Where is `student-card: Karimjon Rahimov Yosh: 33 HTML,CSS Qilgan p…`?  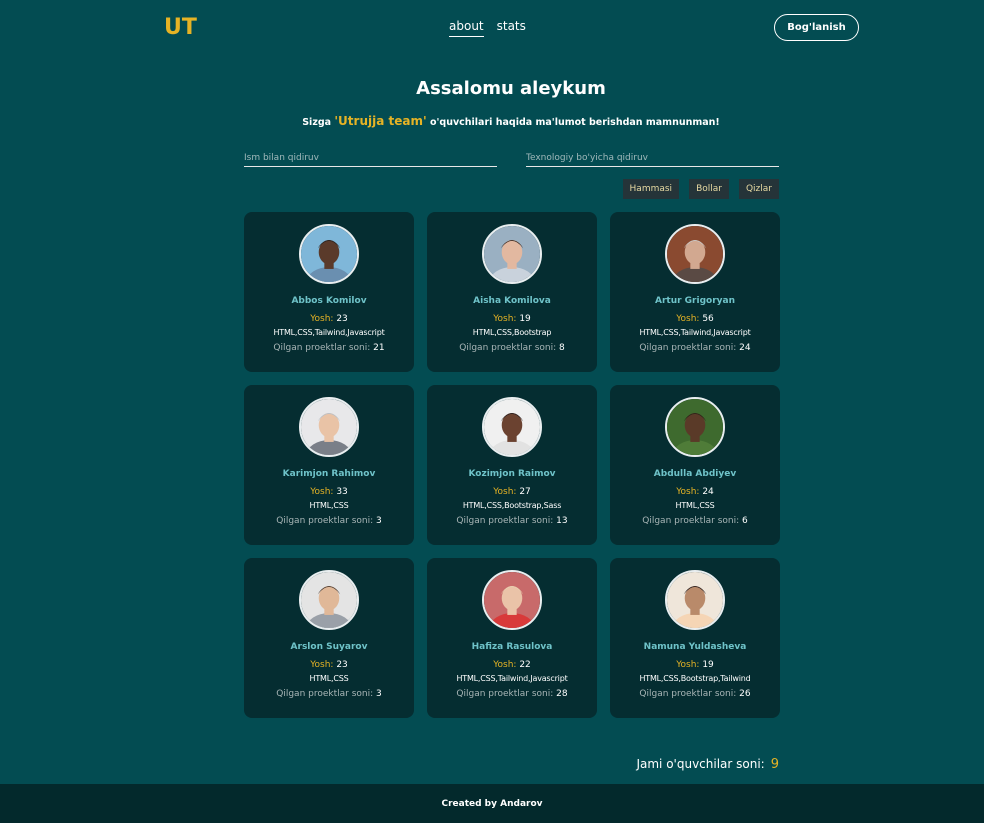 student-card: Karimjon Rahimov Yosh: 33 HTML,CSS Qilgan p… is located at coordinates (329, 465).